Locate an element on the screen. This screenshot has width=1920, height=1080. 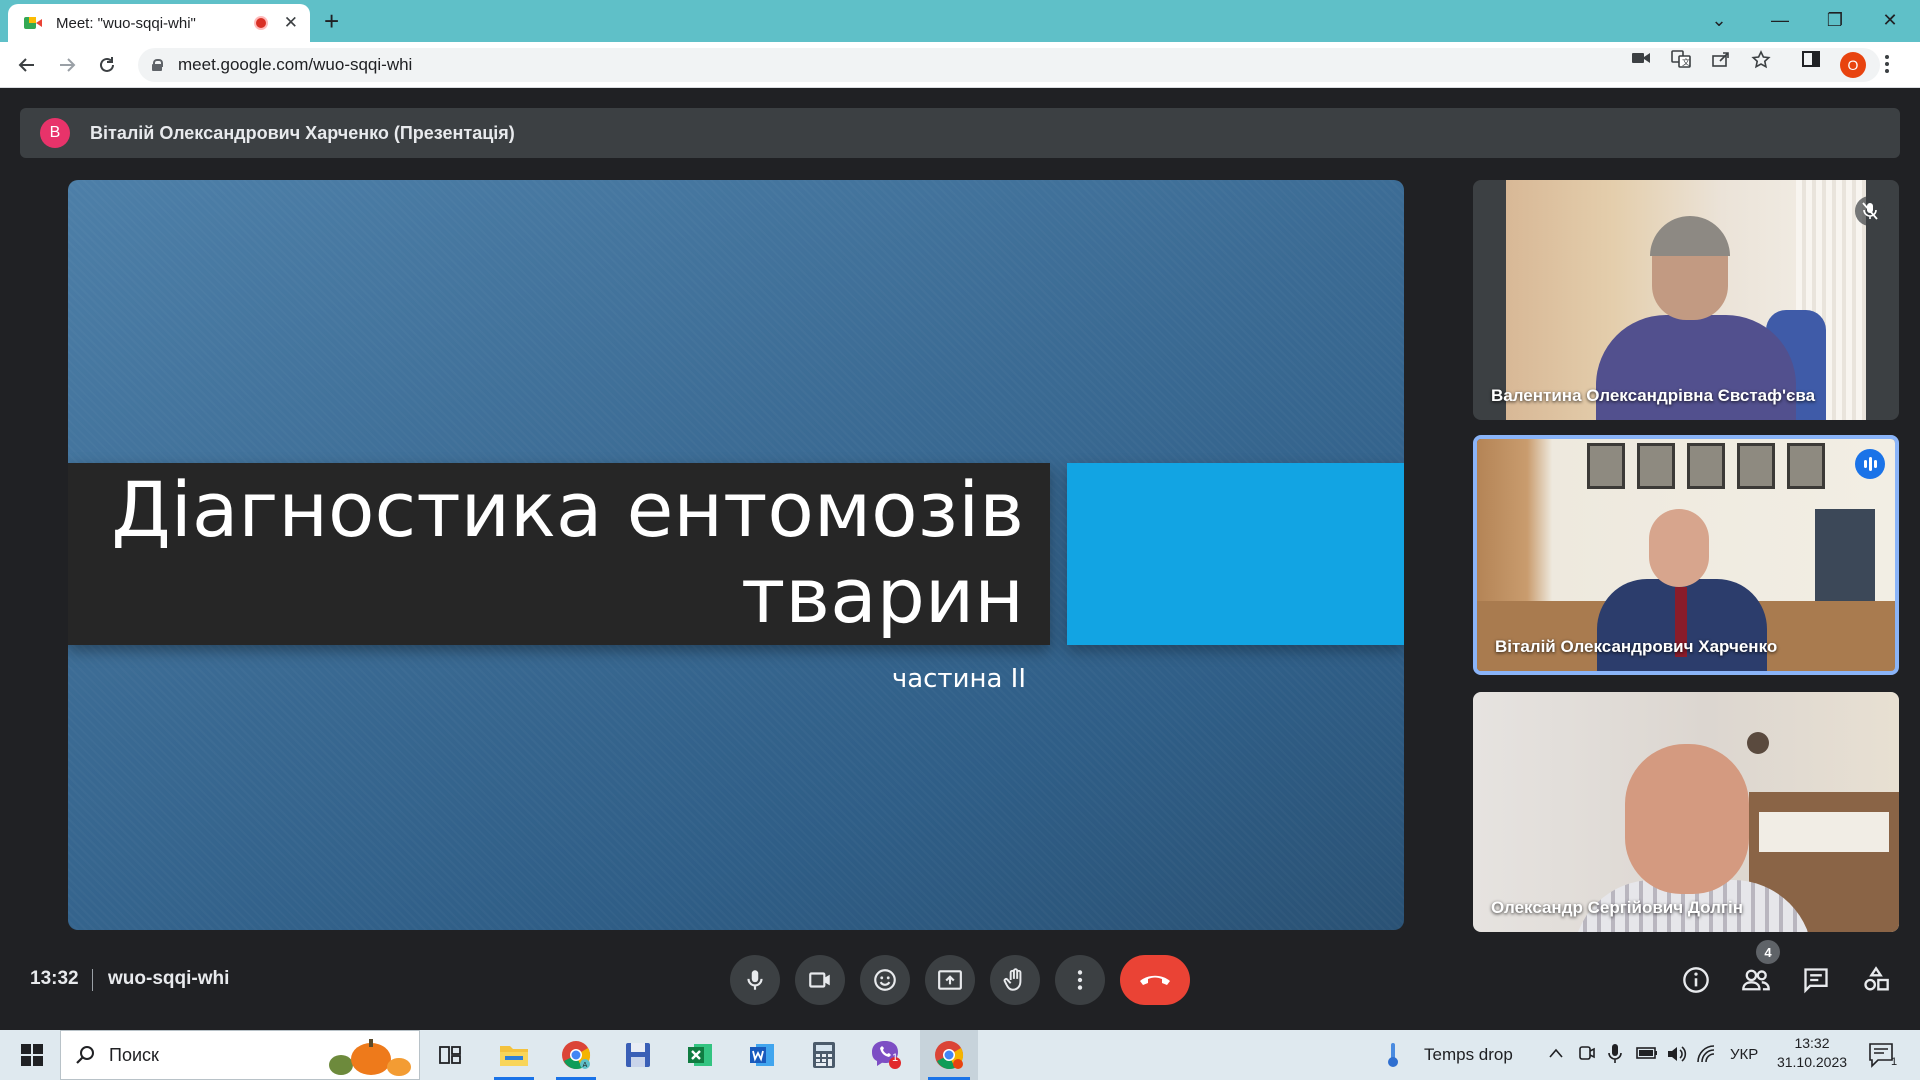
chrome-app: A is located at coordinates (576, 1055).